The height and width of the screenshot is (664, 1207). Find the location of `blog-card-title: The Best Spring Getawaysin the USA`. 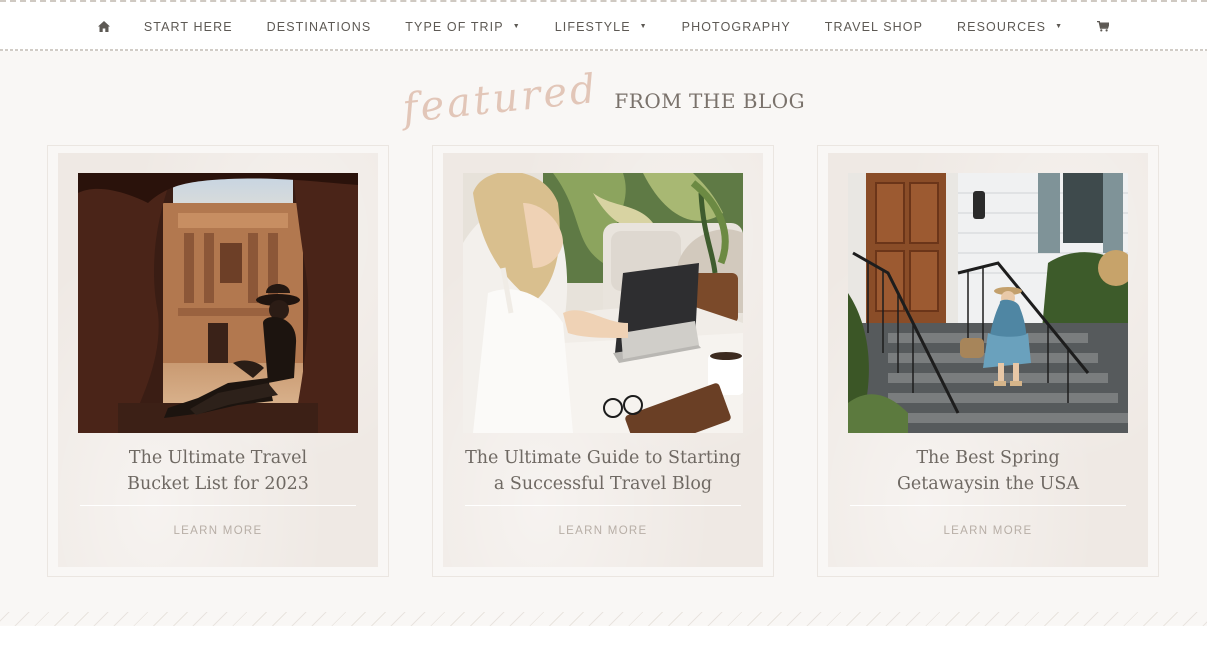

blog-card-title: The Best Spring Getawaysin the USA is located at coordinates (988, 471).